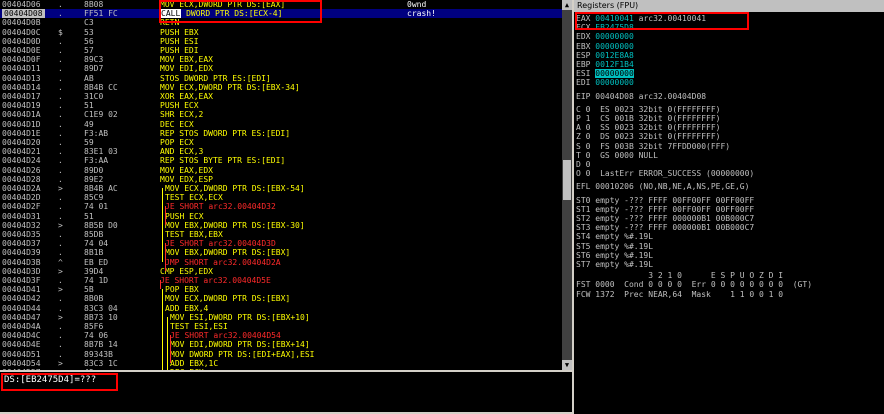 The width and height of the screenshot is (884, 414). I want to click on disasm-row: 00404D0E. 57 PUSH EDI, so click(281, 50).